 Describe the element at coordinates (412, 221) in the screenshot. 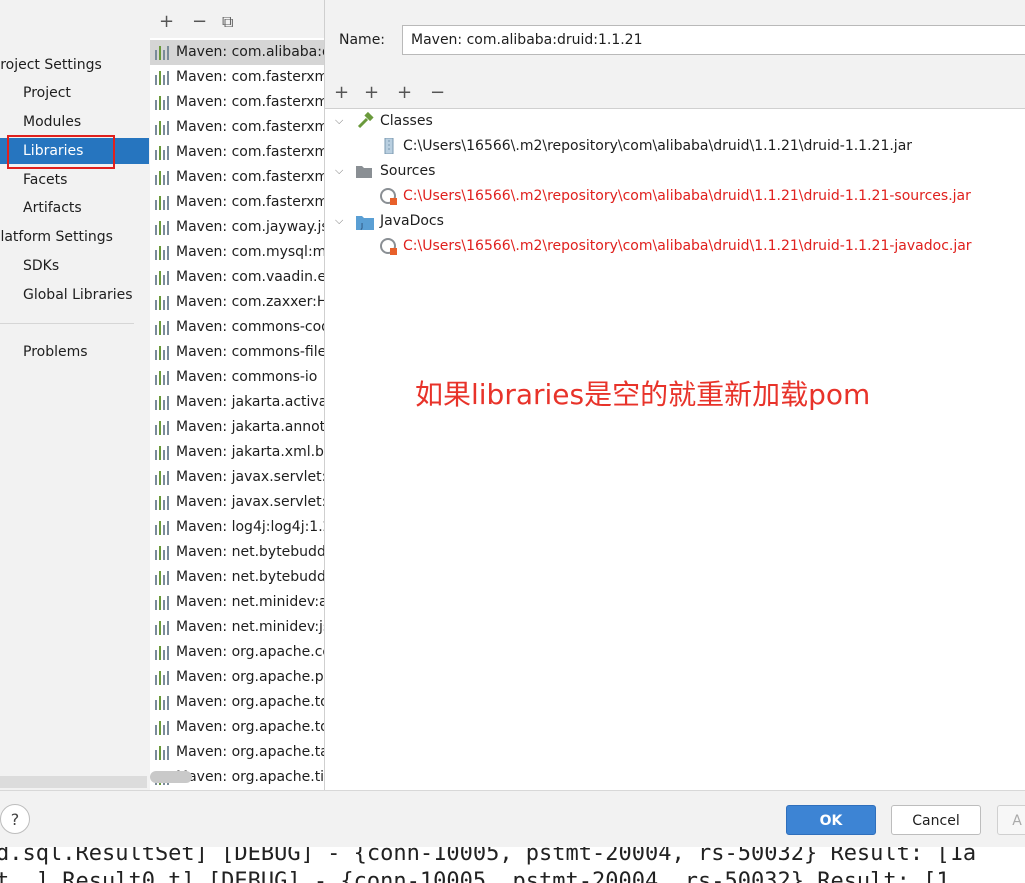

I see `javadocs-node: JavaDocs` at that location.